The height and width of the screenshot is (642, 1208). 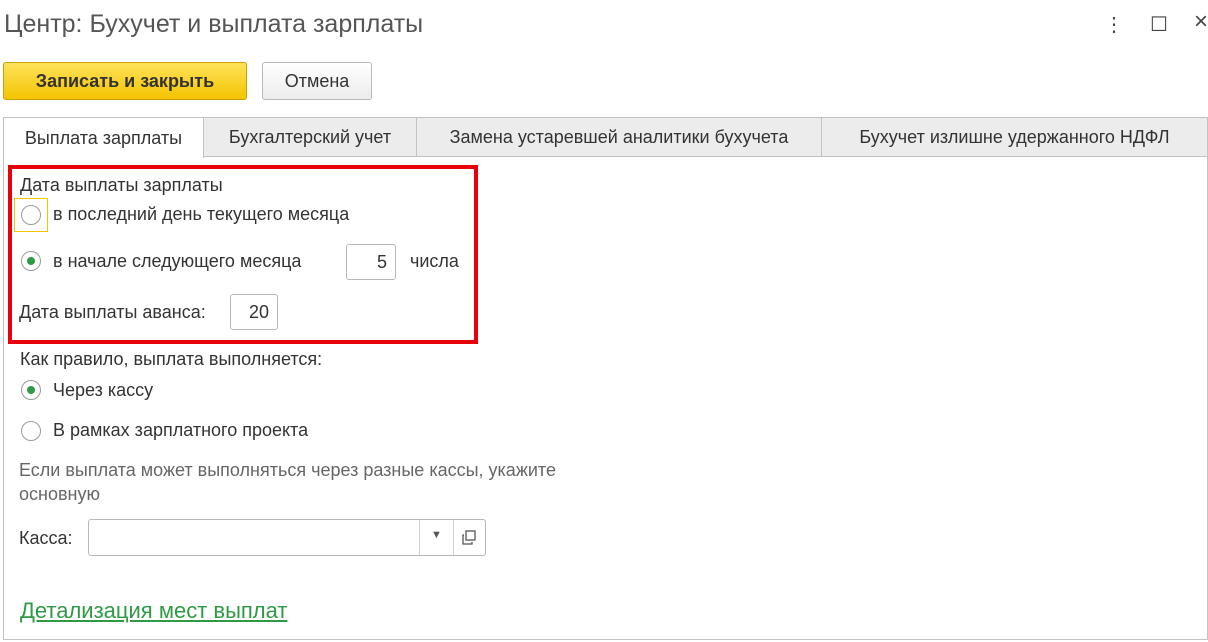 I want to click on save-and-close-button: Записать и закрыть, so click(x=125, y=81).